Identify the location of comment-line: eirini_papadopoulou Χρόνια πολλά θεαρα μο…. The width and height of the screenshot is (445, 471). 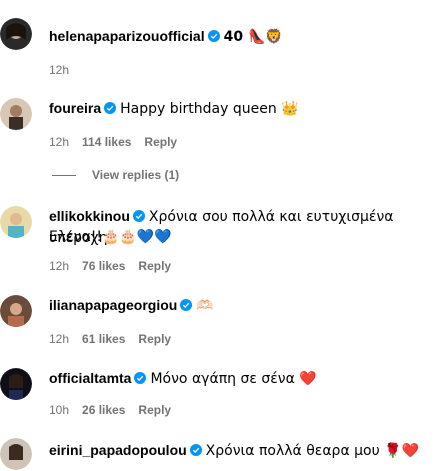
(243, 450).